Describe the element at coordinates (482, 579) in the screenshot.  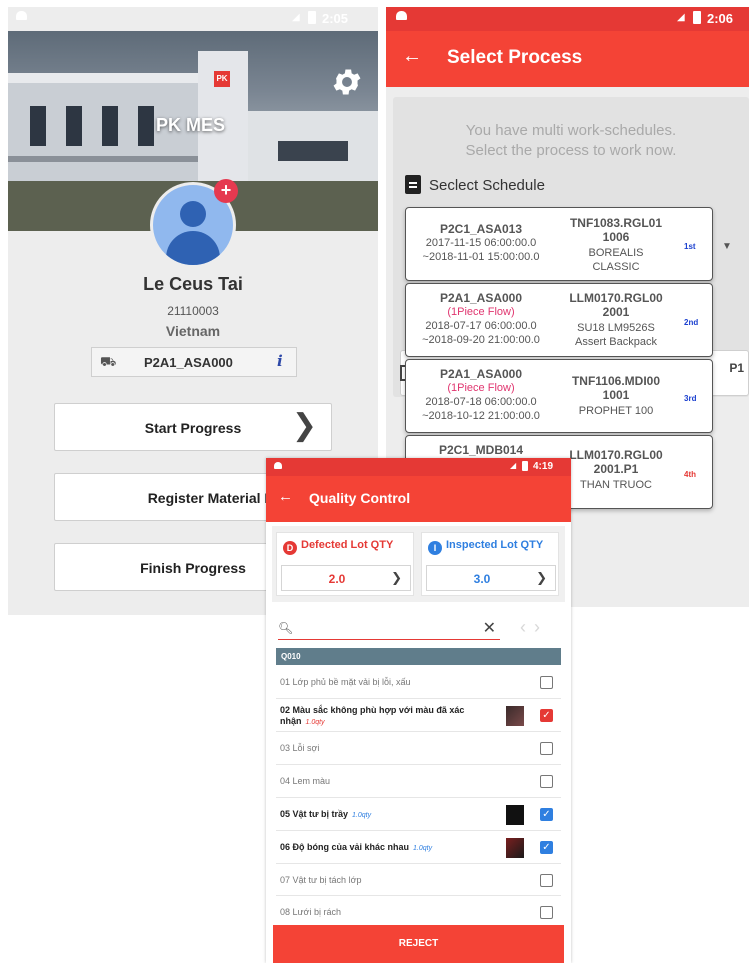
I see `inspected-lot-value: 3.0` at that location.